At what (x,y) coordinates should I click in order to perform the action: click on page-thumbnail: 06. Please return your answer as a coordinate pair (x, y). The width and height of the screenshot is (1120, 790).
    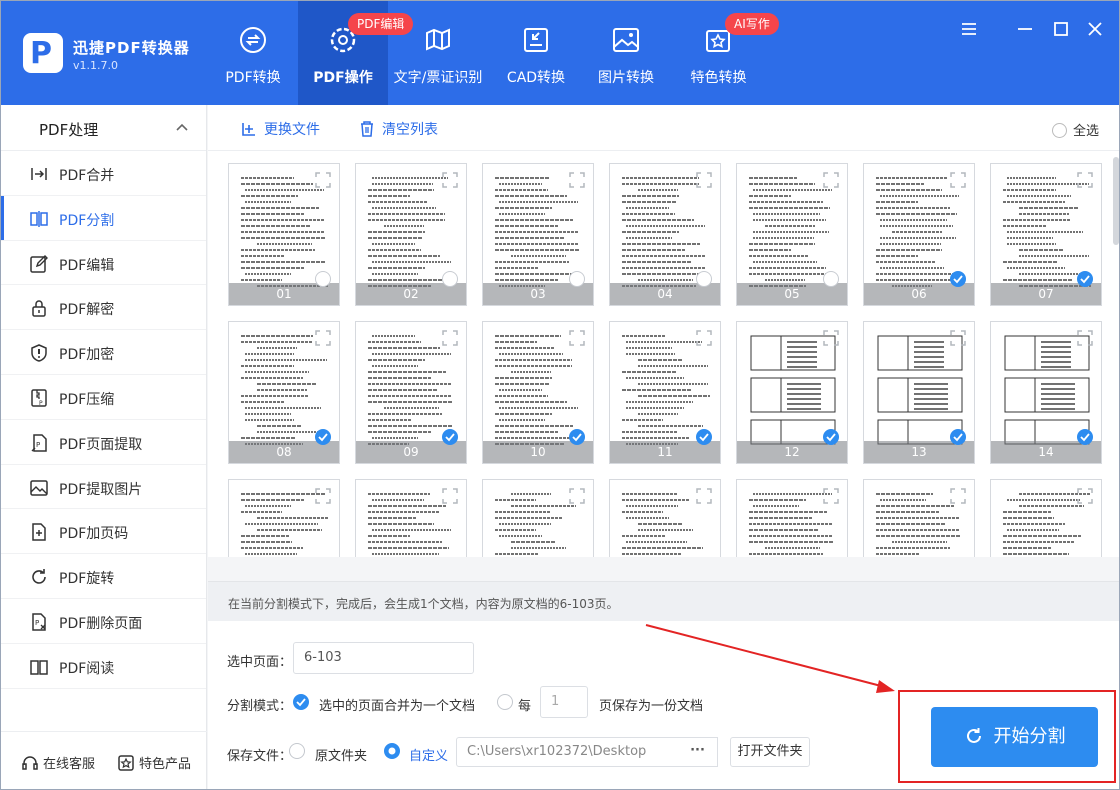
    Looking at the image, I should click on (919, 234).